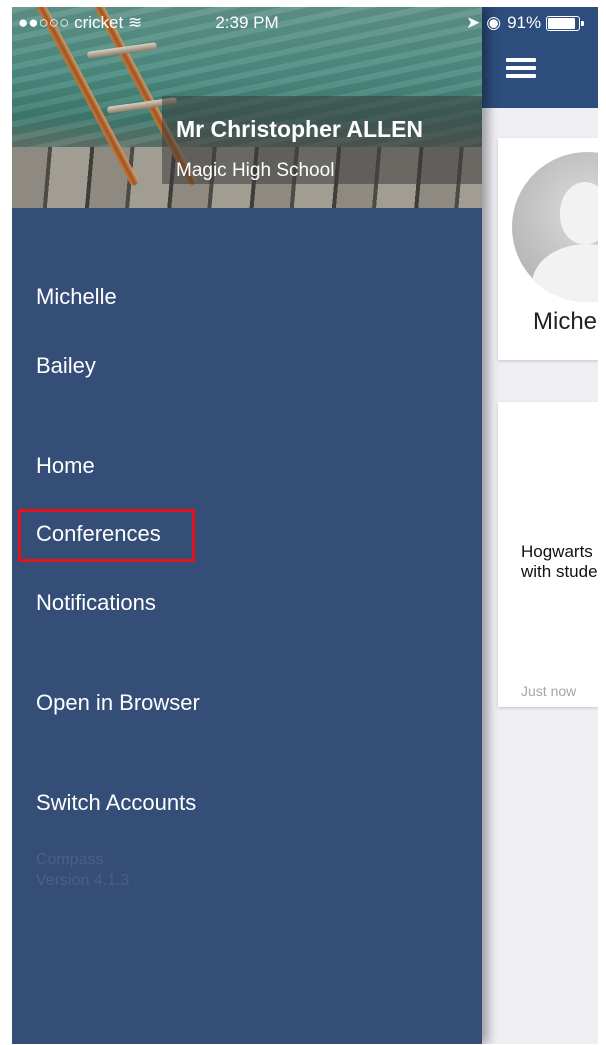 The width and height of the screenshot is (606, 1045). What do you see at coordinates (255, 170) in the screenshot?
I see `school-name: Magic High School` at bounding box center [255, 170].